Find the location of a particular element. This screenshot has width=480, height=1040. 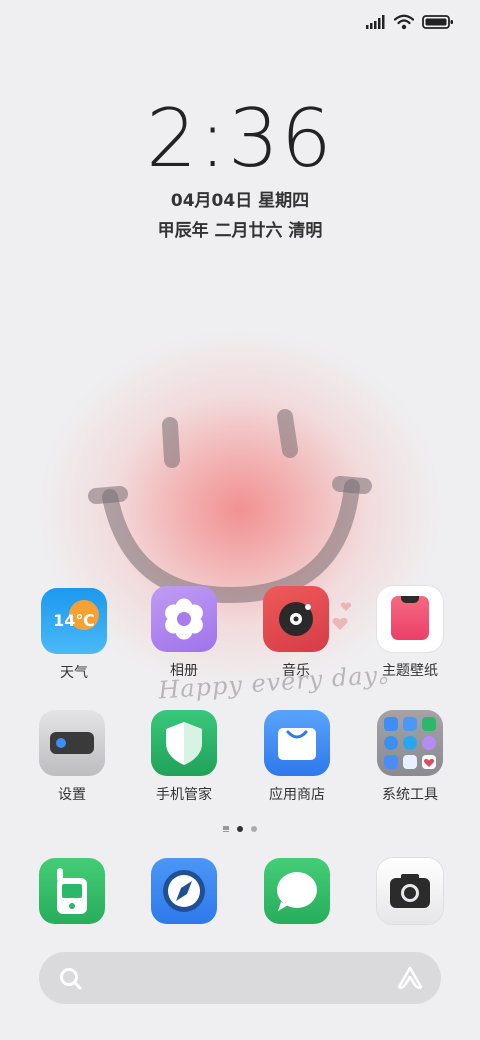

weather-icon: 14℃ is located at coordinates (74, 621).